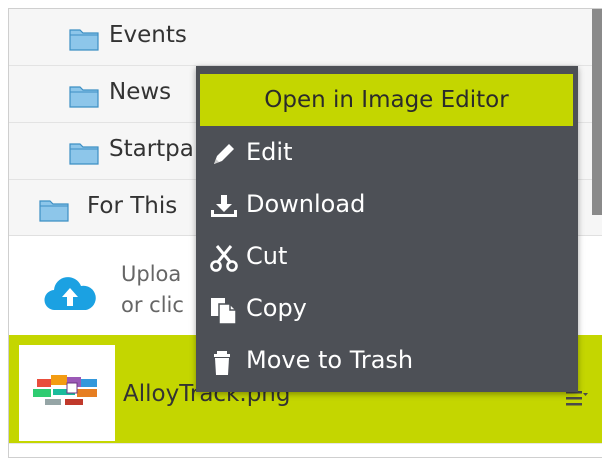 Image resolution: width=604 pixels, height=464 pixels. Describe the element at coordinates (151, 149) in the screenshot. I see `tree-item-label: Startpa` at that location.